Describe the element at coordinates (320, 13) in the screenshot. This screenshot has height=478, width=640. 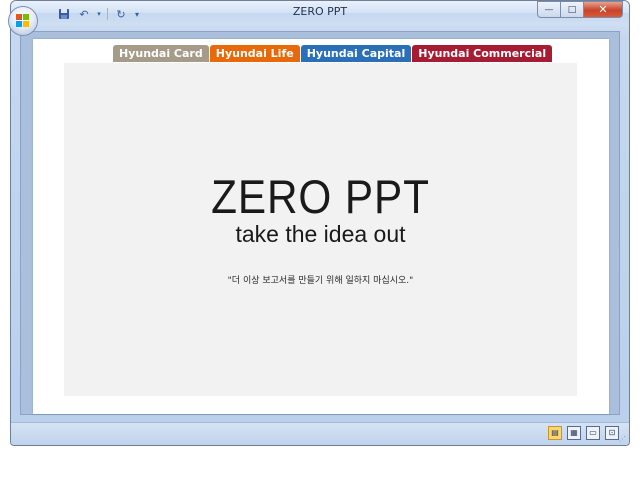
I see `title-bar: ↶ ▾ ↻ ▾ ZERO PPT — □ ✕` at that location.